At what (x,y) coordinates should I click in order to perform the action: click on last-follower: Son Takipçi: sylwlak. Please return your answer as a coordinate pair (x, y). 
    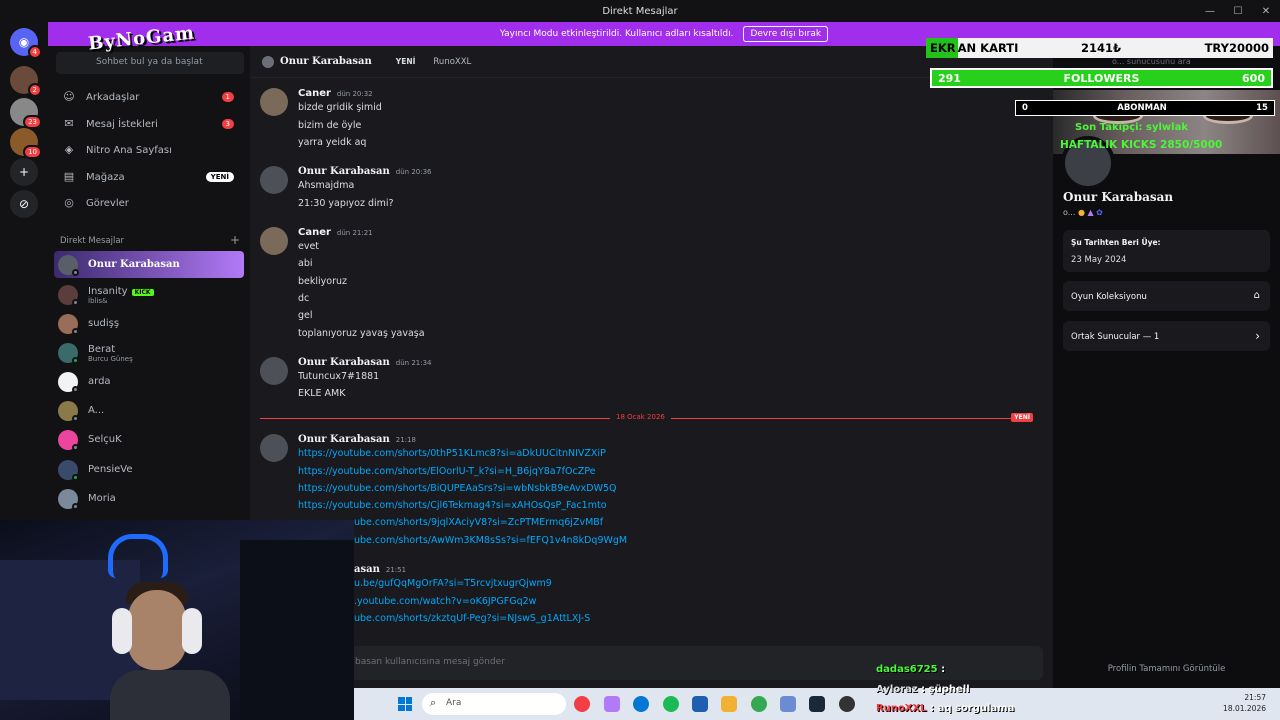
    Looking at the image, I should click on (1131, 127).